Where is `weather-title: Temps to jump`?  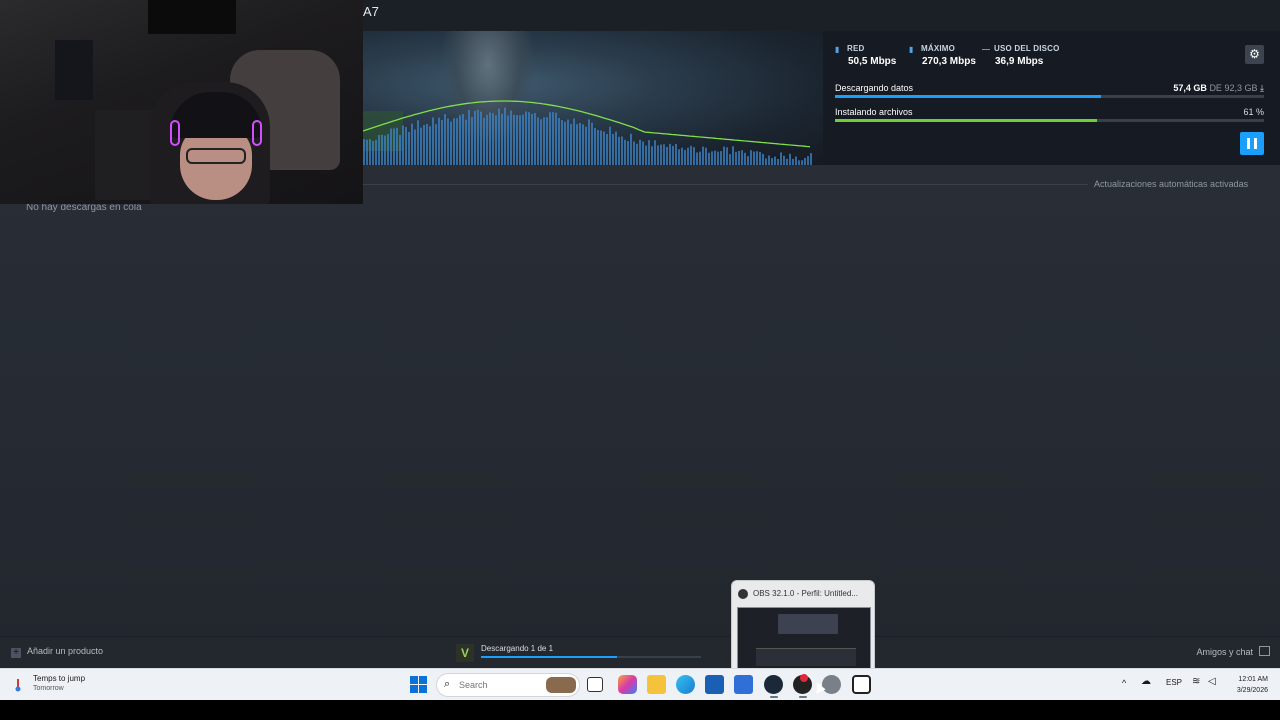
weather-title: Temps to jump is located at coordinates (59, 678).